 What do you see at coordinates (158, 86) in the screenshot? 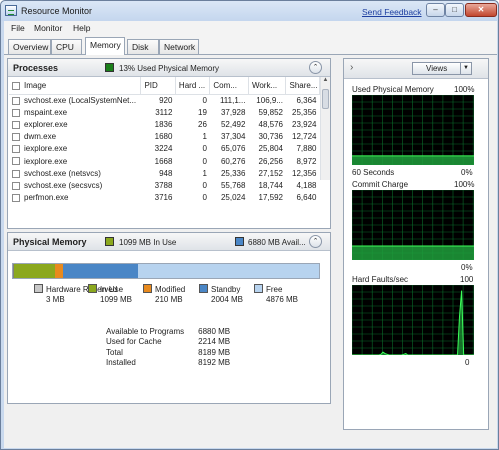
I see `column-pid: PID` at bounding box center [158, 86].